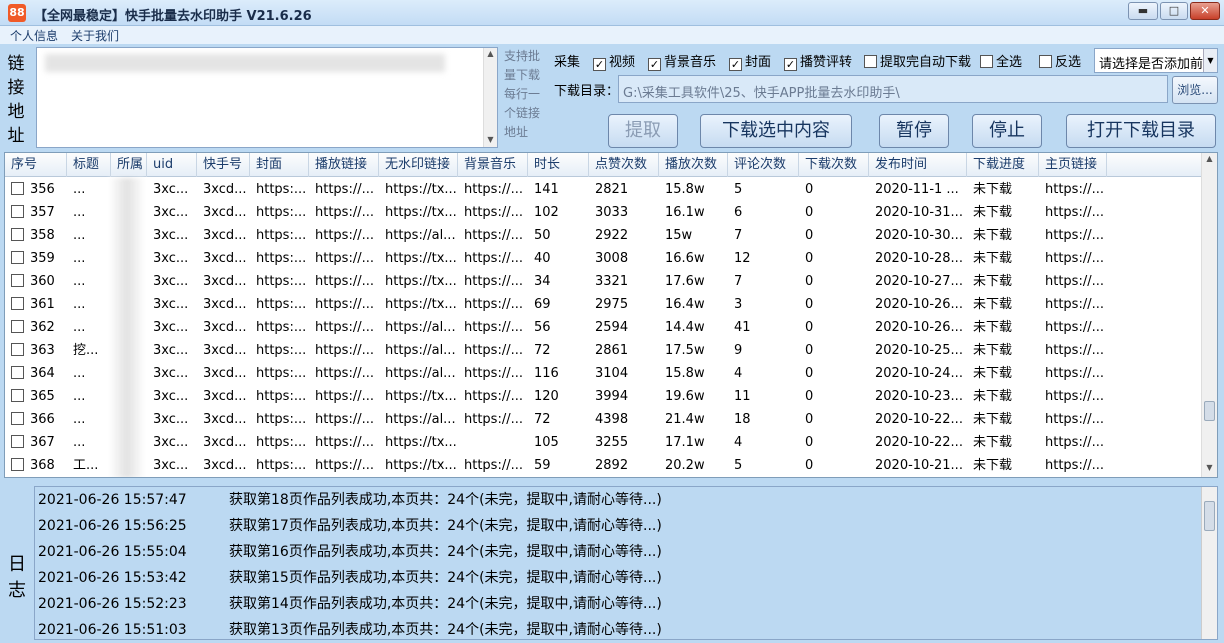 Image resolution: width=1224 pixels, height=643 pixels. What do you see at coordinates (1174, 11) in the screenshot?
I see `maximize-button: □` at bounding box center [1174, 11].